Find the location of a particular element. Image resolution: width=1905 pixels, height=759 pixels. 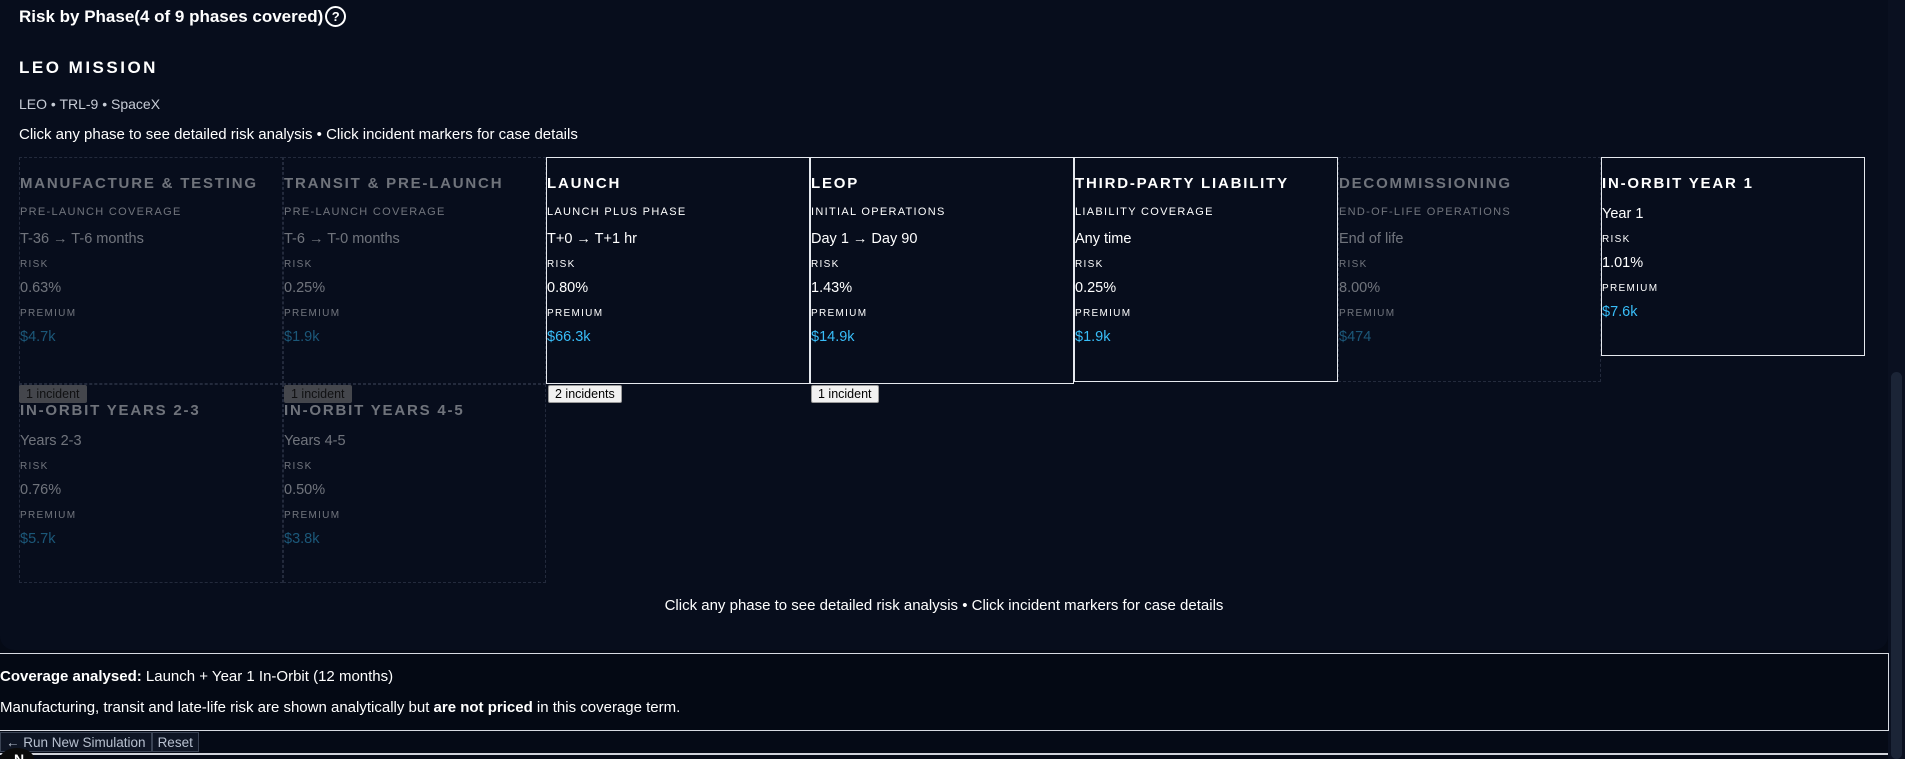

phase-period: Years 4-5 is located at coordinates (315, 441).